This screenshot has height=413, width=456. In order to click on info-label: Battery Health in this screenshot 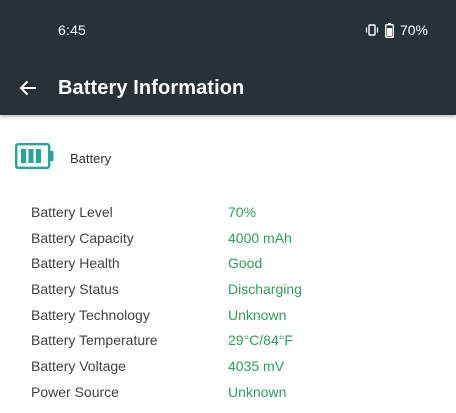, I will do `click(75, 263)`.